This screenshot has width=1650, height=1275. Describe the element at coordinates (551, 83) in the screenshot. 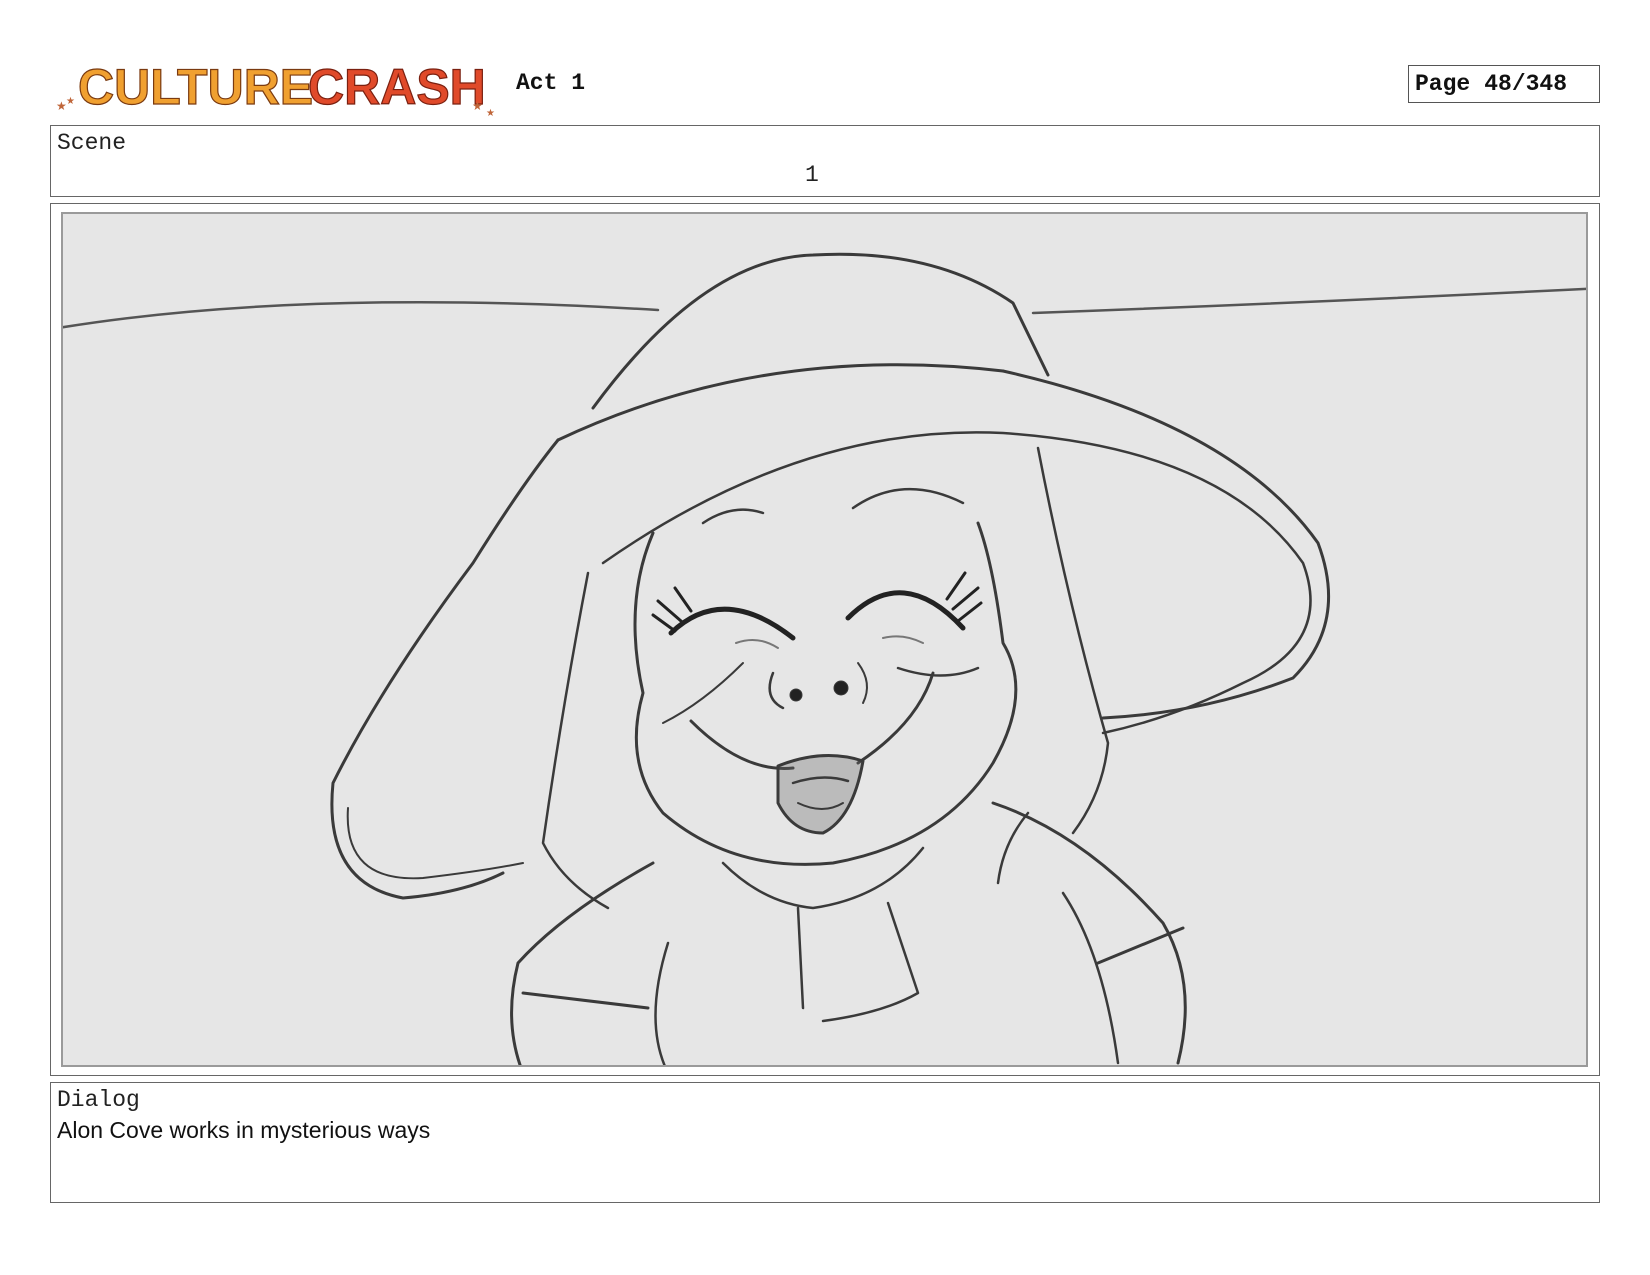

I see `act-label: Act 1` at that location.